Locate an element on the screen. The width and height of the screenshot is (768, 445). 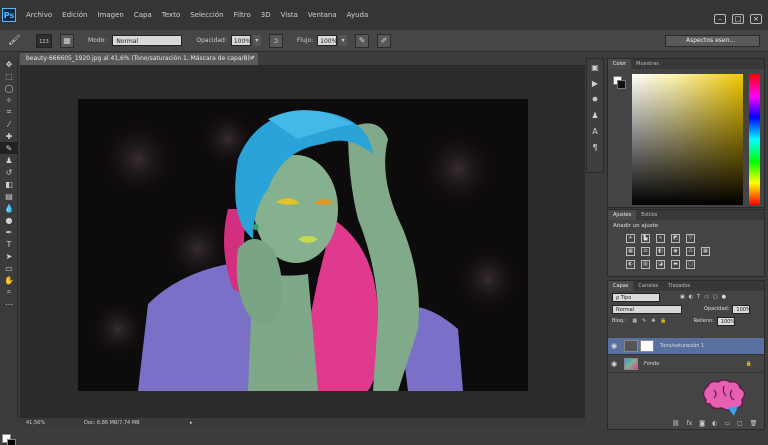
brush-presets-icon: ✸ is located at coordinates (595, 99).